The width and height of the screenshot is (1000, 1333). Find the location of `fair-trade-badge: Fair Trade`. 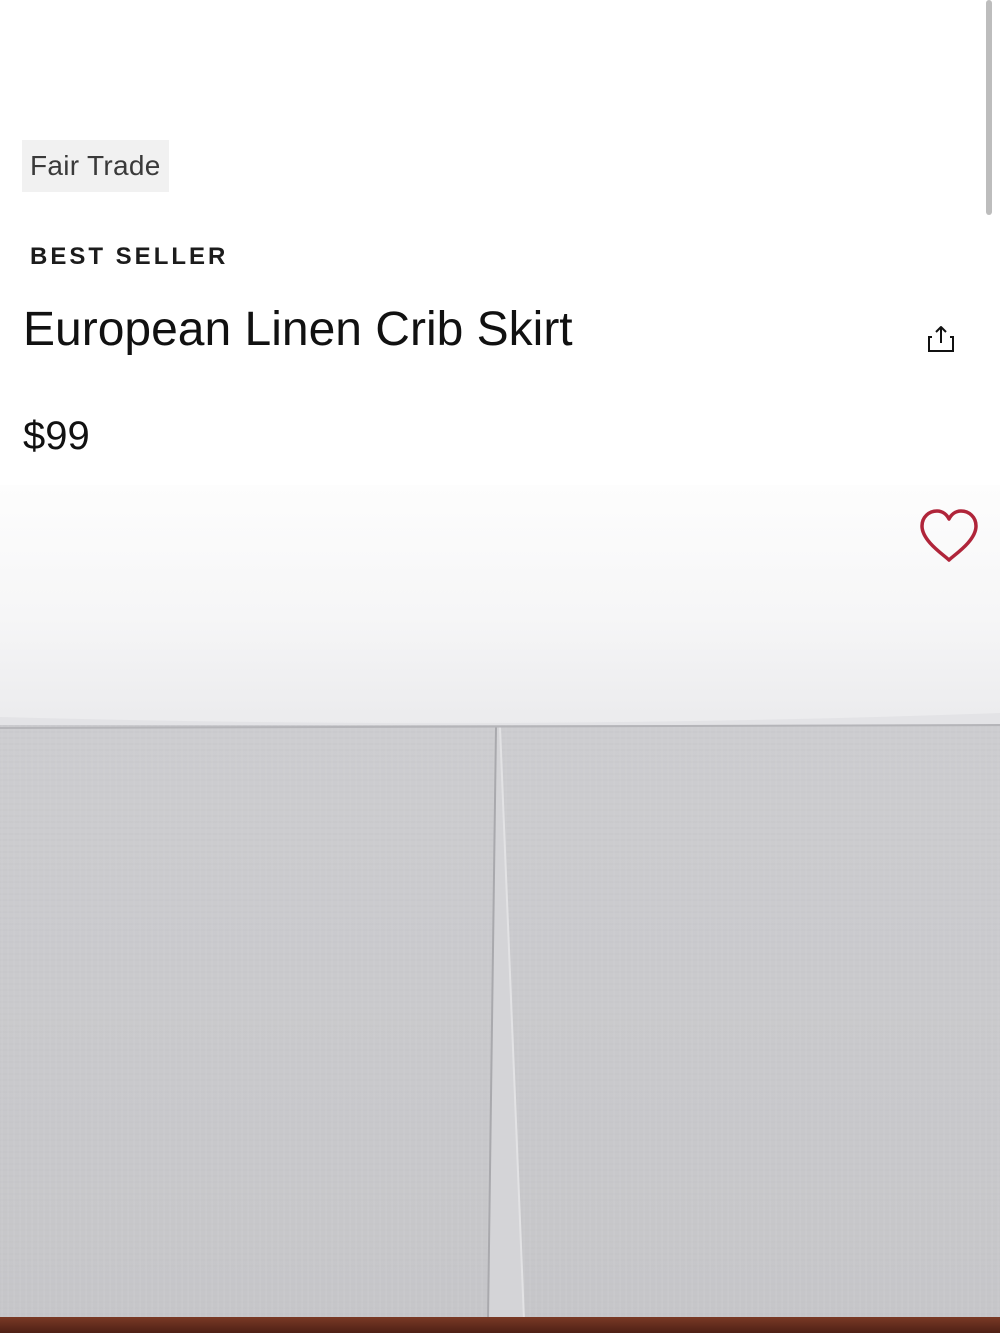

fair-trade-badge: Fair Trade is located at coordinates (95, 166).